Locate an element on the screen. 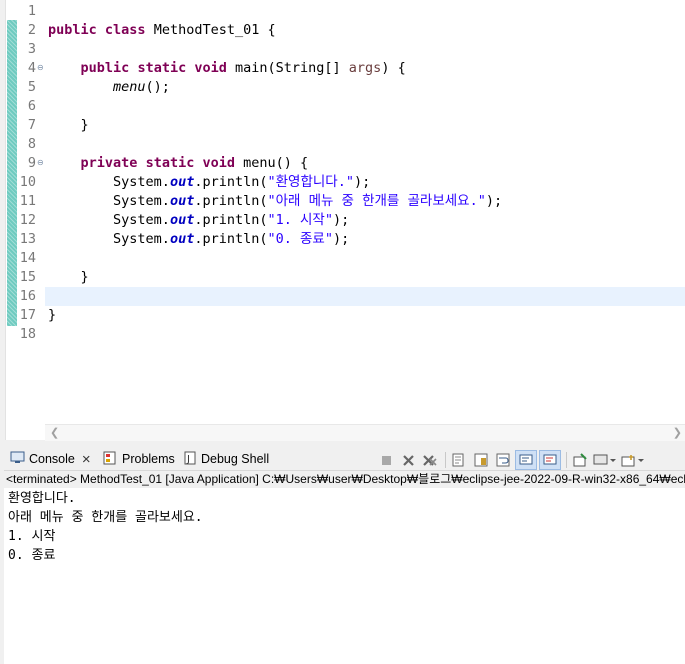 This screenshot has height=664, width=685. line-number: 1 is located at coordinates (31, 11).